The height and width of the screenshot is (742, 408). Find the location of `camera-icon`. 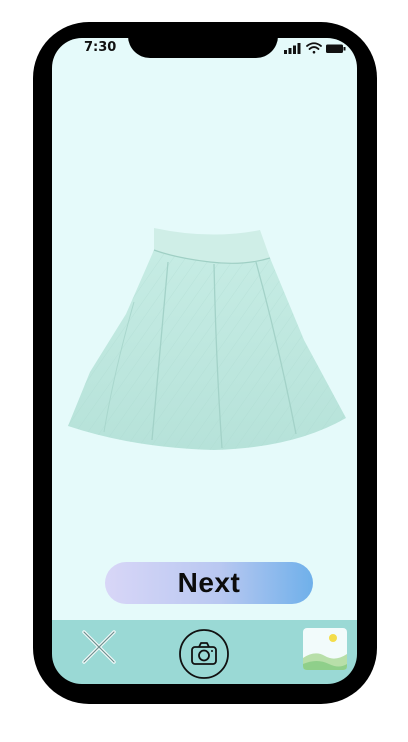

camera-icon is located at coordinates (204, 654).